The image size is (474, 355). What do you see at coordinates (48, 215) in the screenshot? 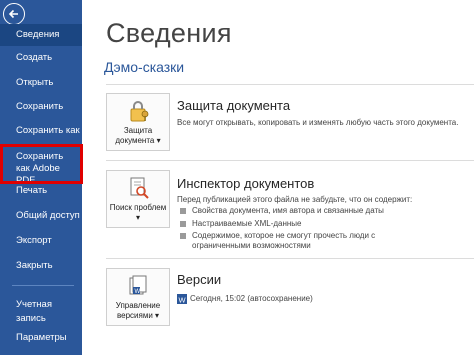
I see `sidebar-item-label: Общий доступ` at bounding box center [48, 215].